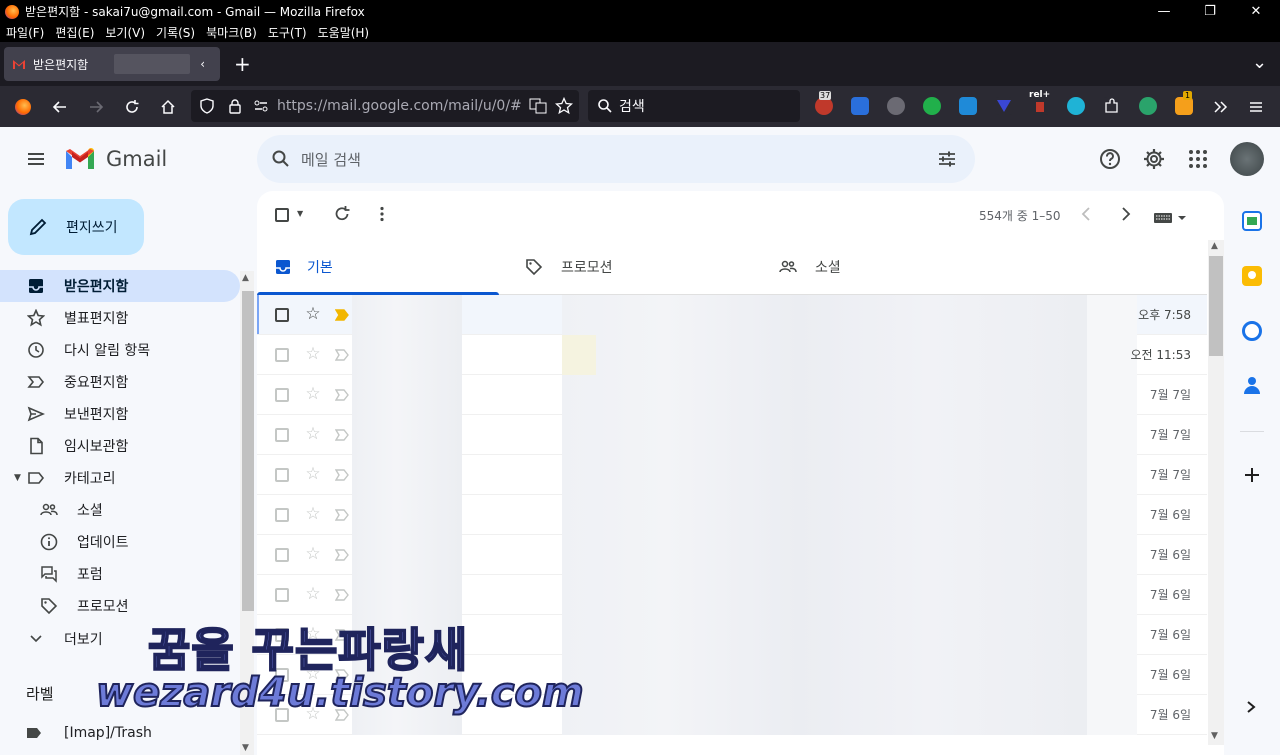 The height and width of the screenshot is (755, 1280). Describe the element at coordinates (1252, 331) in the screenshot. I see `tasks-icon` at that location.